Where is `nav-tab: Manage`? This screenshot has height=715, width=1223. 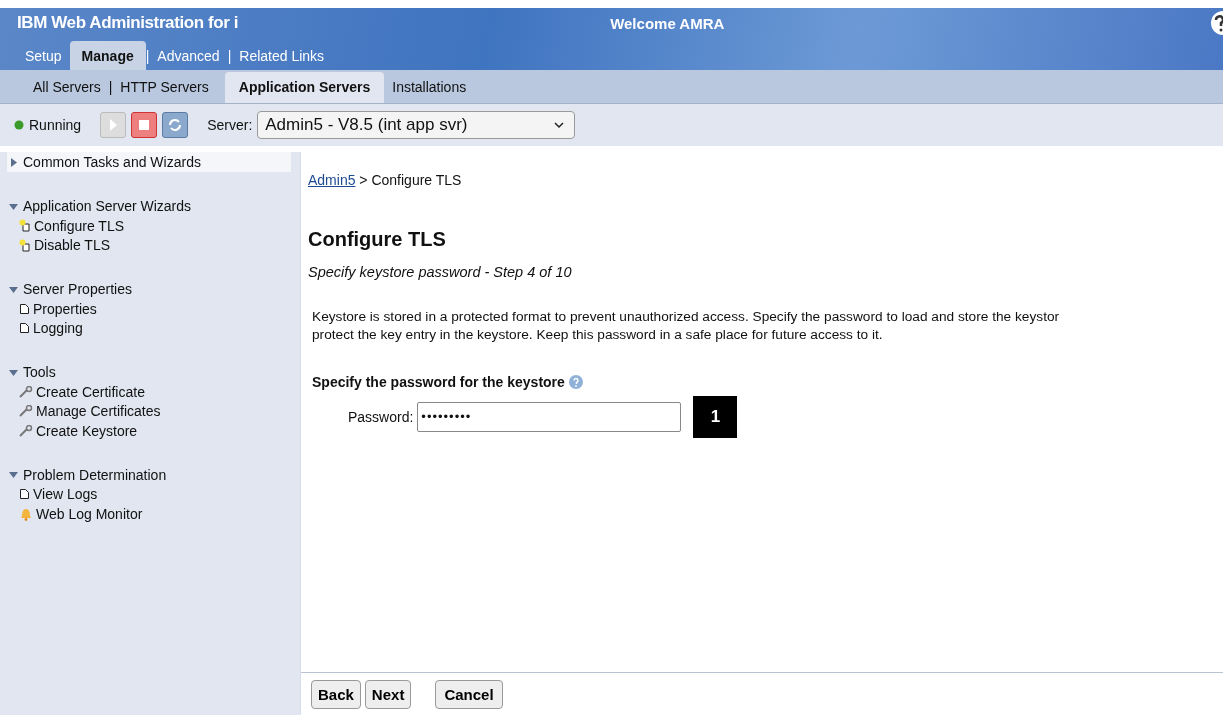
nav-tab: Manage is located at coordinates (107, 55).